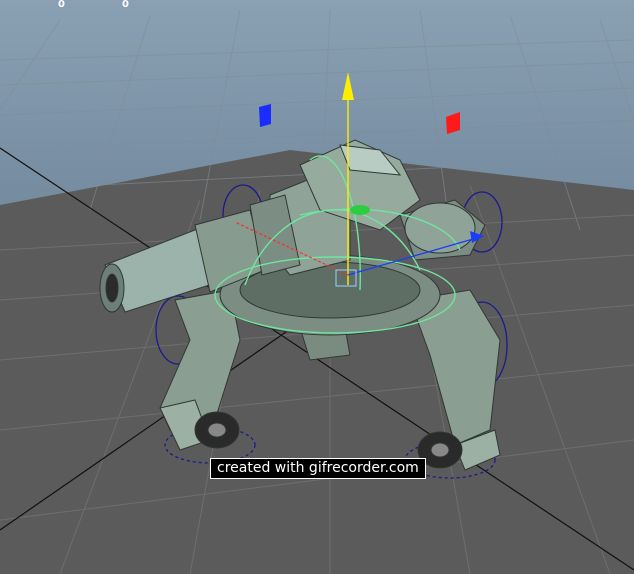 This screenshot has width=634, height=574. What do you see at coordinates (125, 5) in the screenshot?
I see `hud-counter-2: 0` at bounding box center [125, 5].